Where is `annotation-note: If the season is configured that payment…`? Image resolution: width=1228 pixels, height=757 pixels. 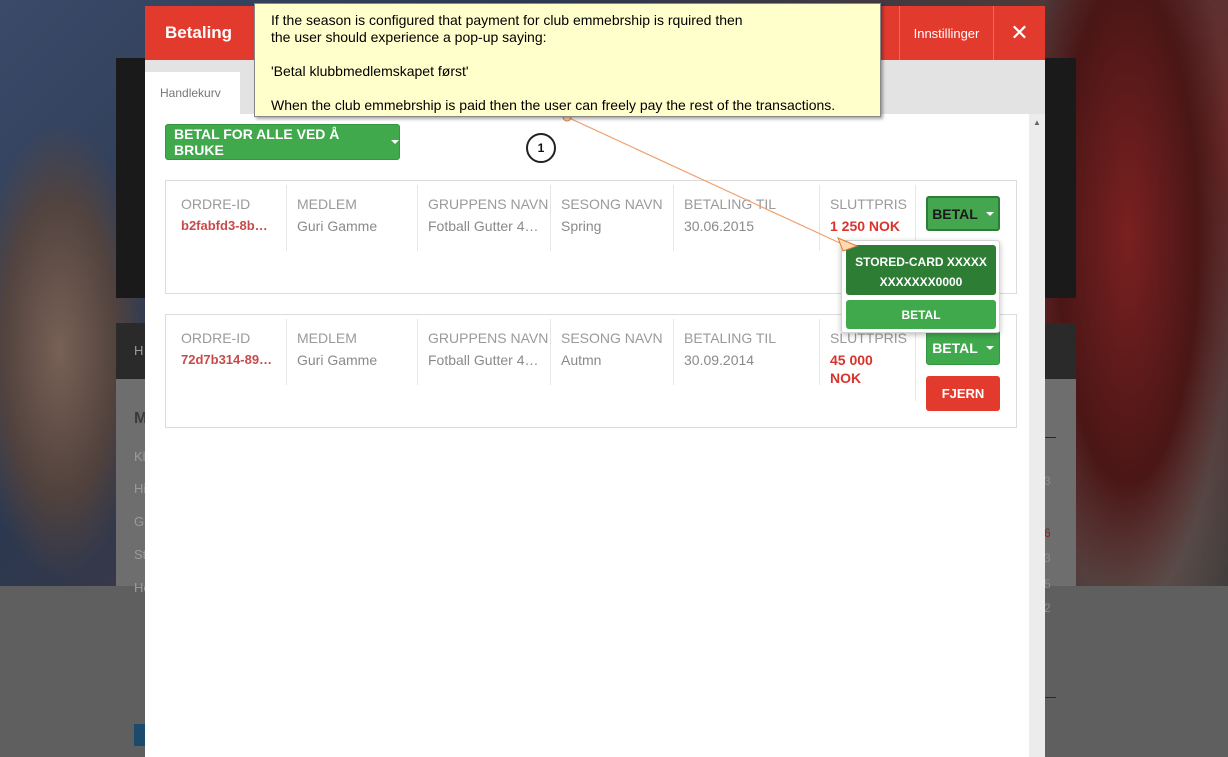 annotation-note: If the season is configured that payment… is located at coordinates (567, 60).